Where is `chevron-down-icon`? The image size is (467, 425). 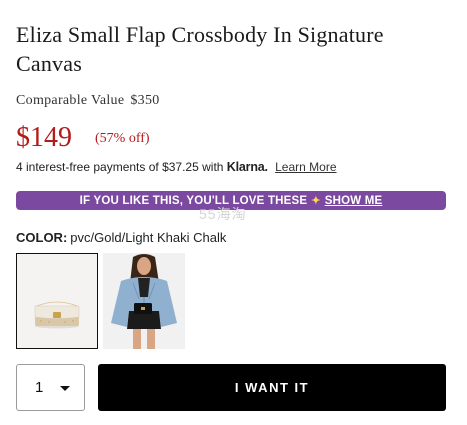
chevron-down-icon is located at coordinates (65, 388).